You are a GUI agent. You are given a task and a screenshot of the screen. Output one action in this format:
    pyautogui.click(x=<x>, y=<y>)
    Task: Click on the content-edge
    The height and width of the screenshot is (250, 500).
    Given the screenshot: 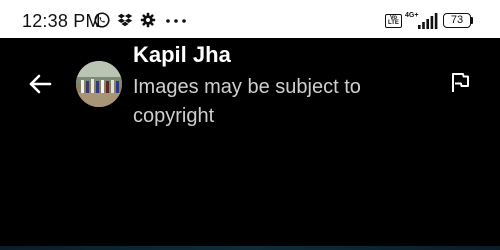 What is the action you would take?
    pyautogui.click(x=250, y=248)
    